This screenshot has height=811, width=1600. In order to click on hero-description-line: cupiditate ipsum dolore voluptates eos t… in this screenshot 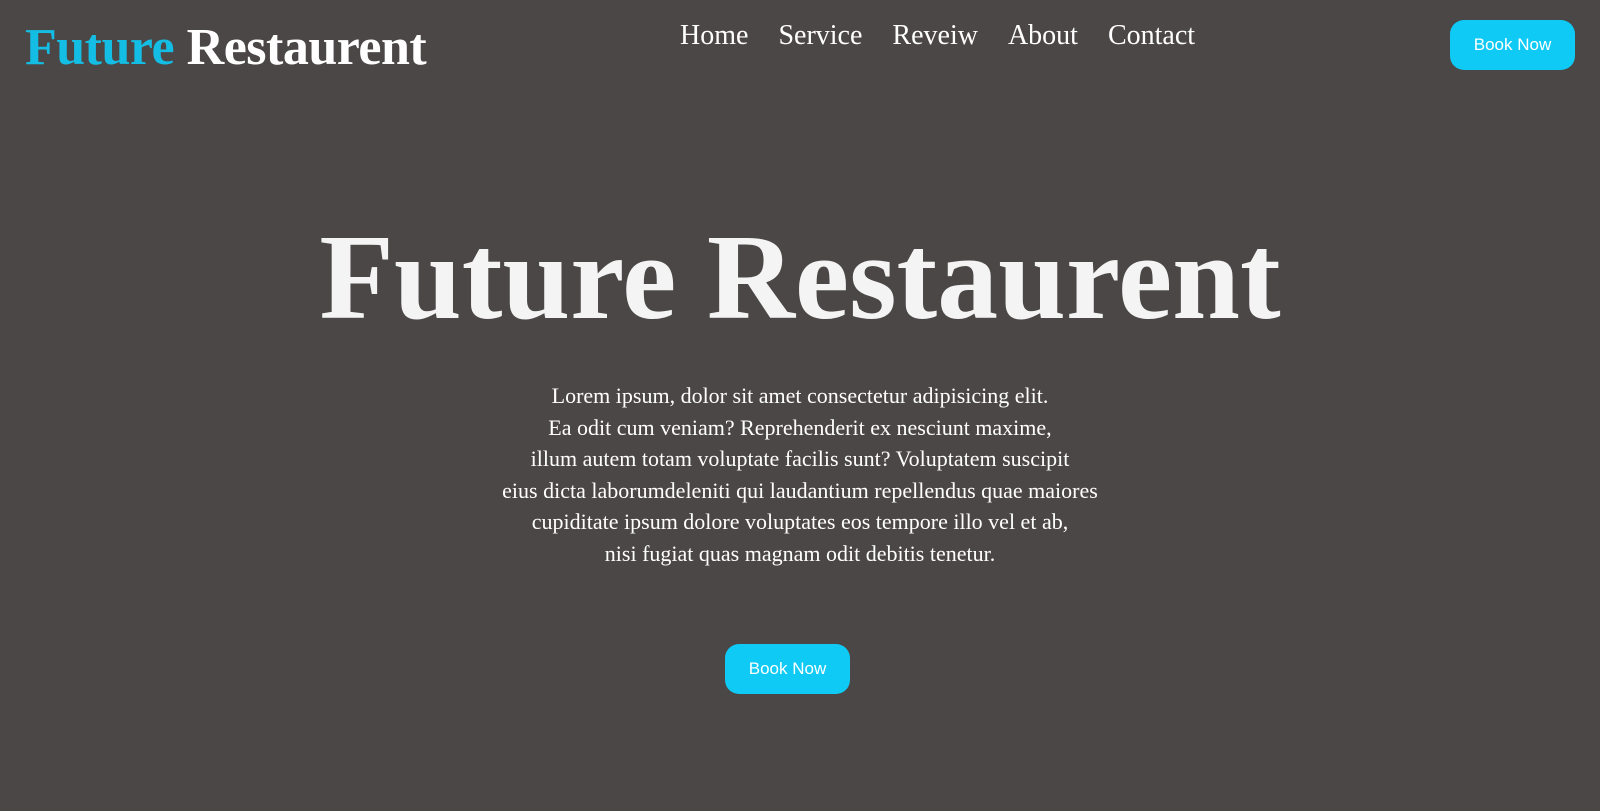, I will do `click(800, 521)`.